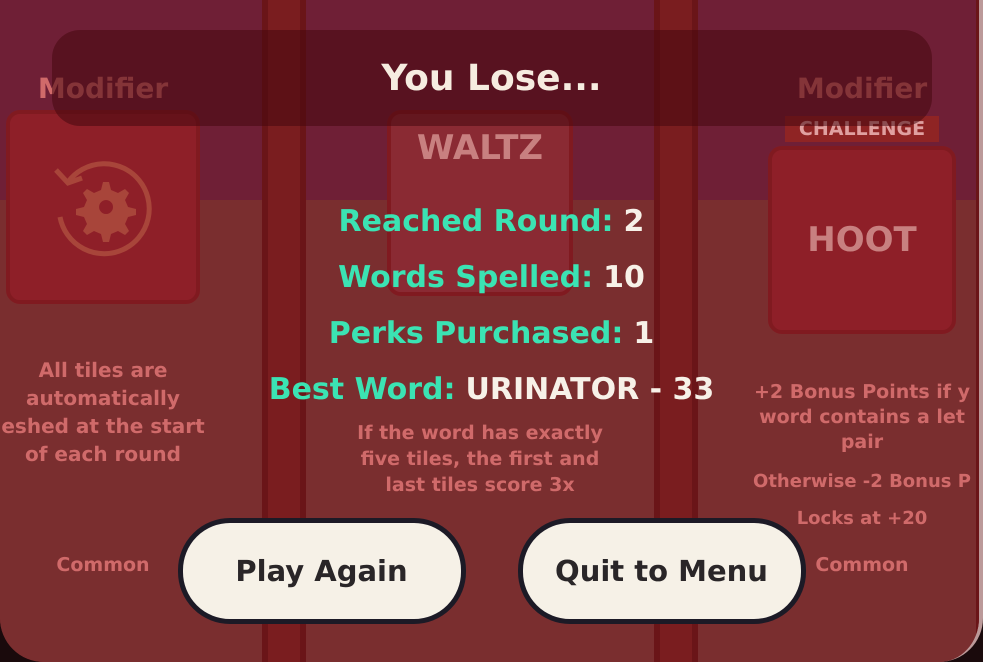 The width and height of the screenshot is (983, 662). What do you see at coordinates (862, 129) in the screenshot?
I see `challenge-badge: CHALLENGE` at bounding box center [862, 129].